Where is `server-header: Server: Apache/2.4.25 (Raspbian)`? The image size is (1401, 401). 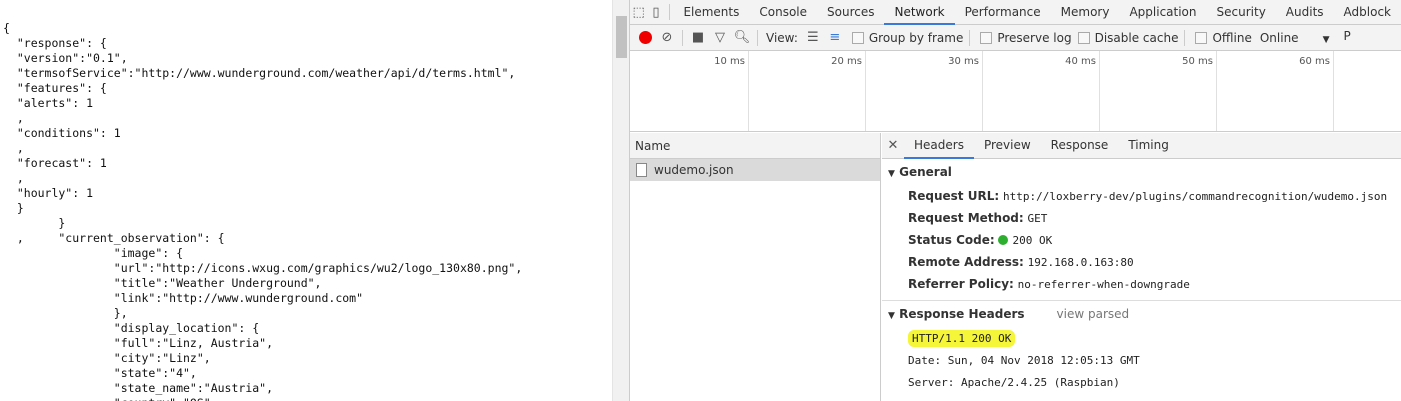
server-header: Server: Apache/2.4.25 (Raspbian) is located at coordinates (1014, 382).